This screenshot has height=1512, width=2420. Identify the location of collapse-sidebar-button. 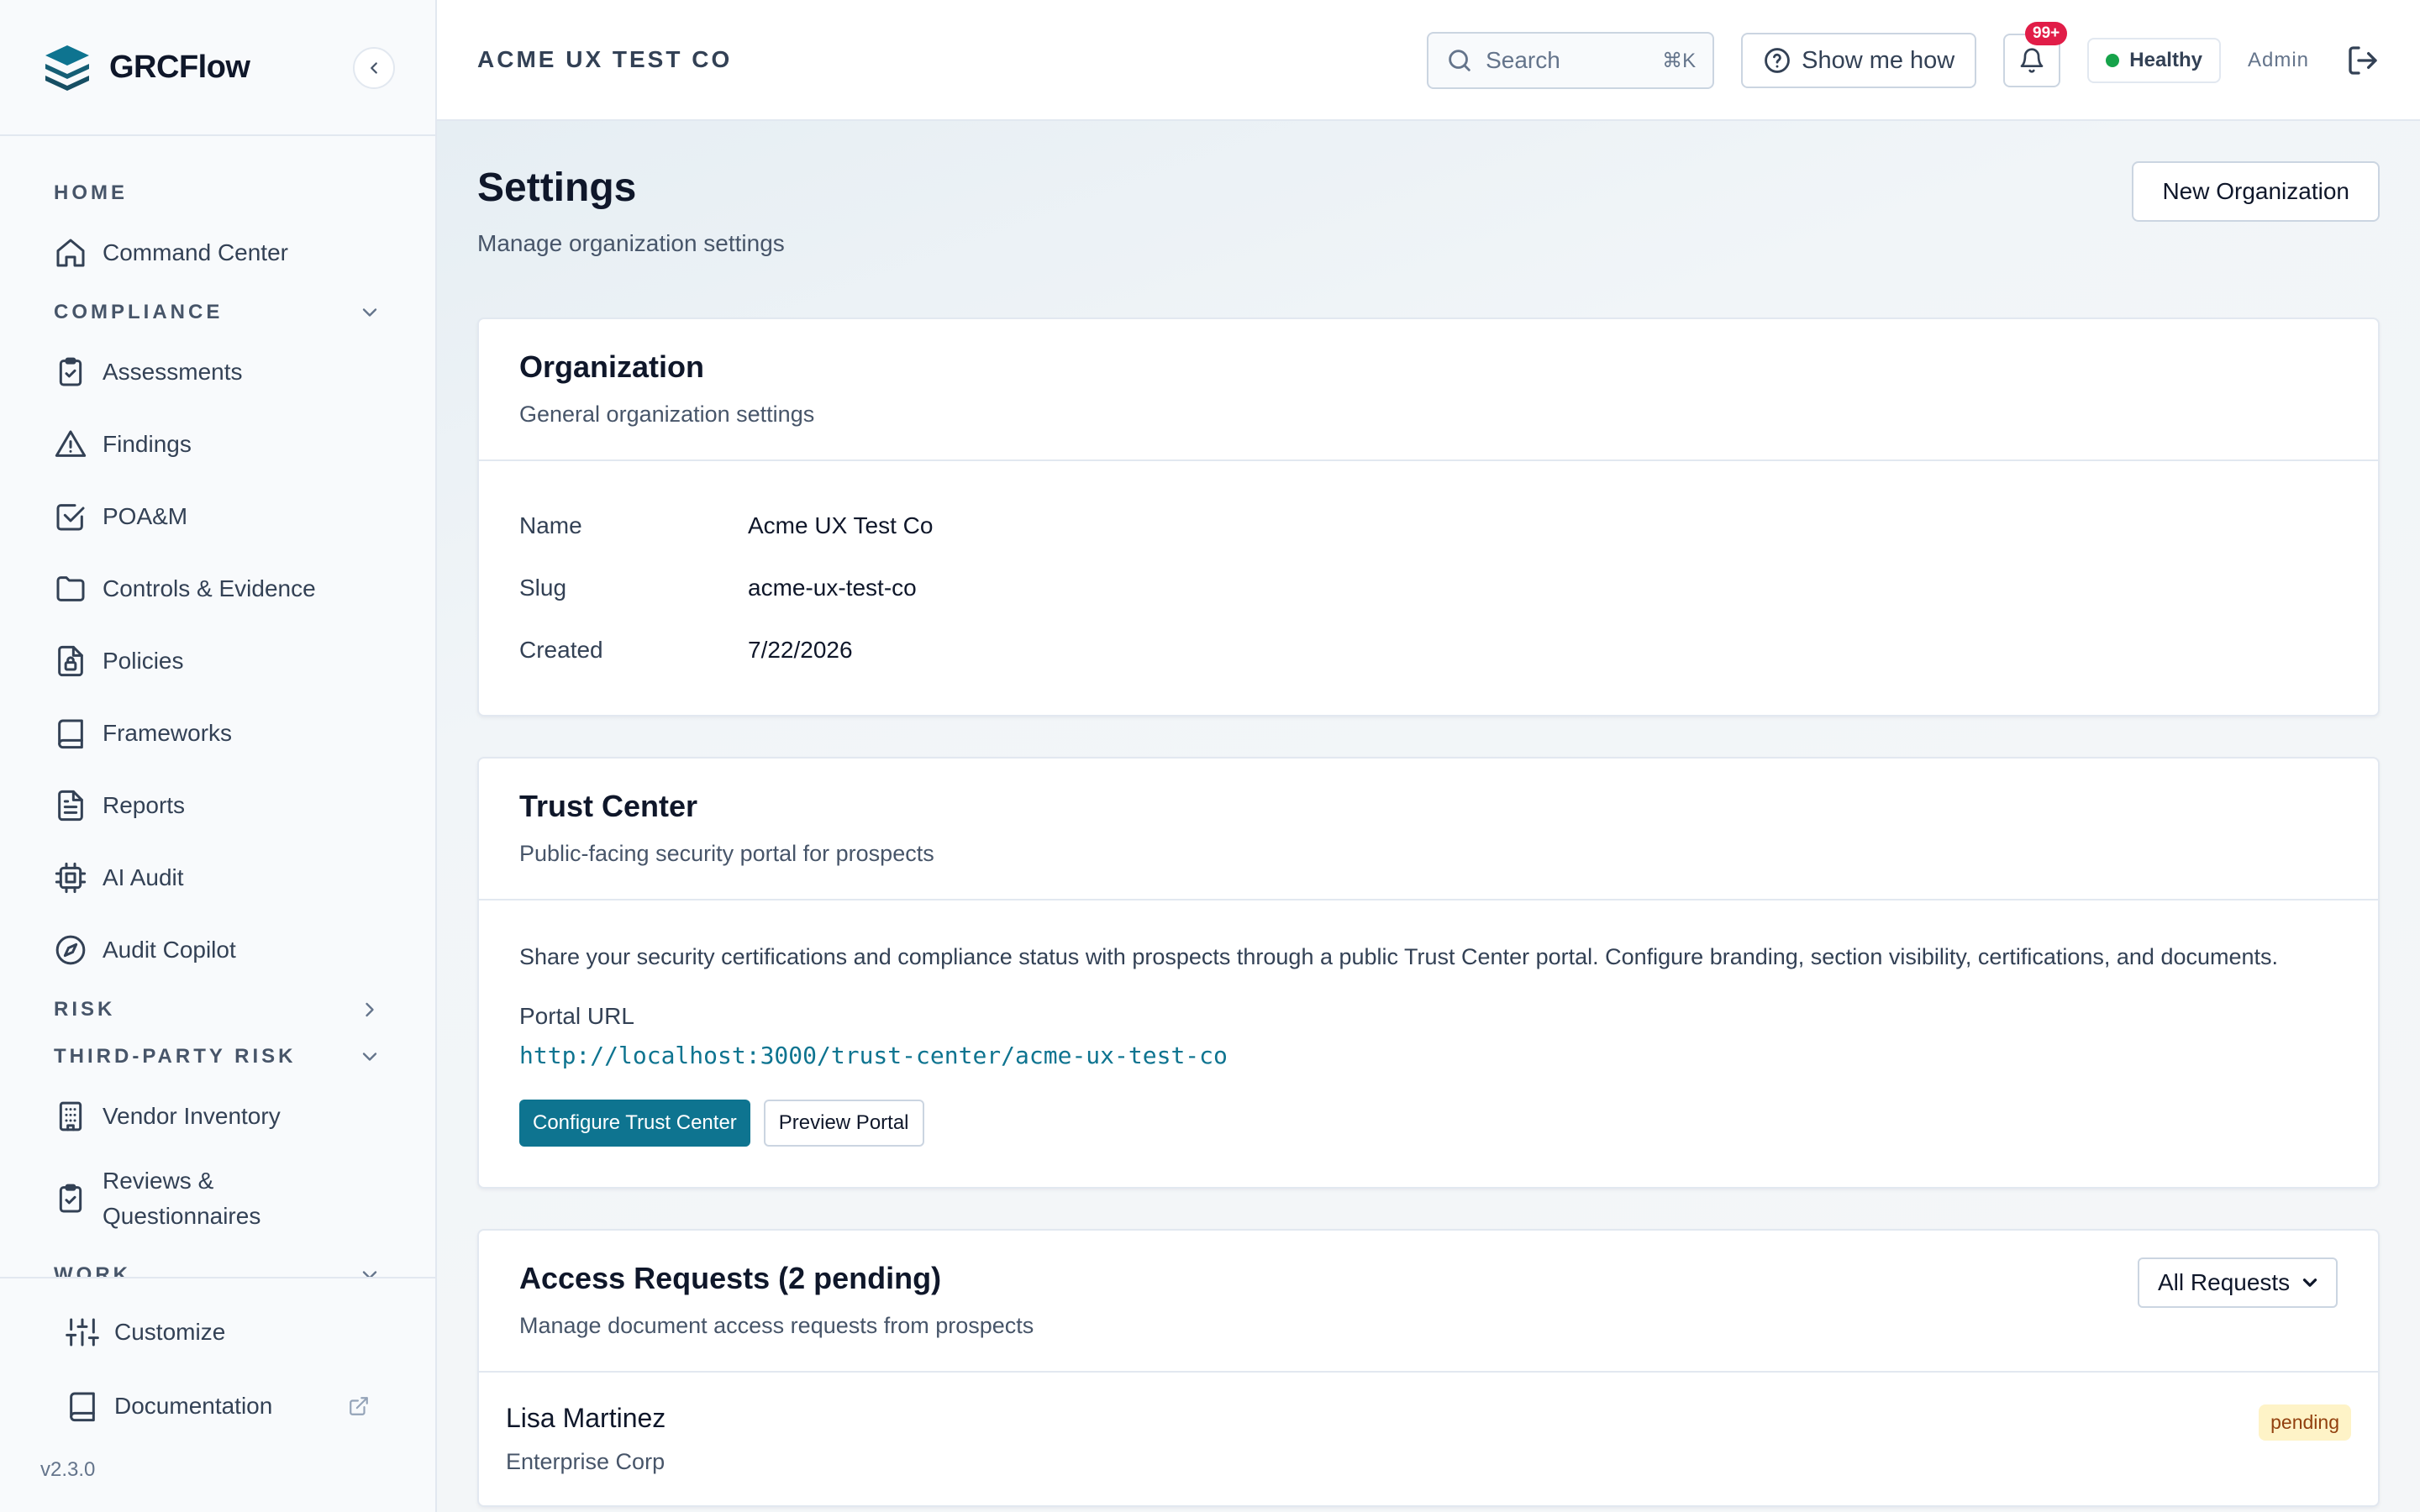
(374, 68).